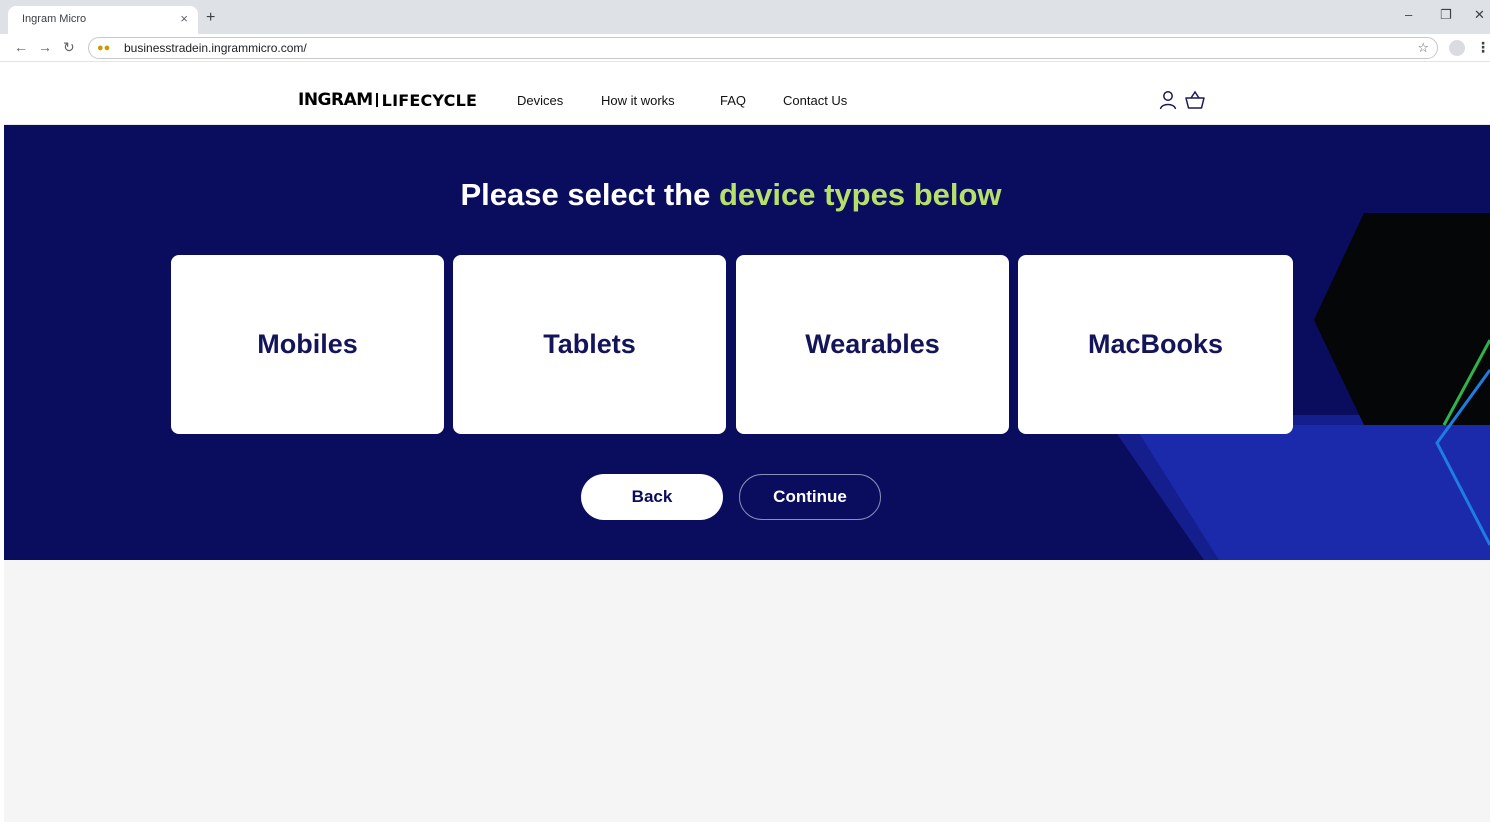 The width and height of the screenshot is (1490, 825). I want to click on device-card-tablets: Tablets, so click(589, 344).